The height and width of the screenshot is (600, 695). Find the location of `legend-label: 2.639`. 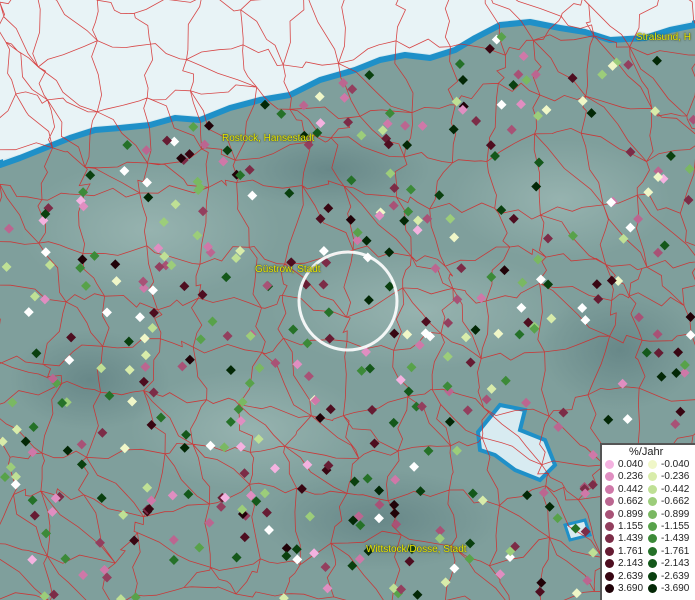

legend-label: 2.639 is located at coordinates (631, 576).